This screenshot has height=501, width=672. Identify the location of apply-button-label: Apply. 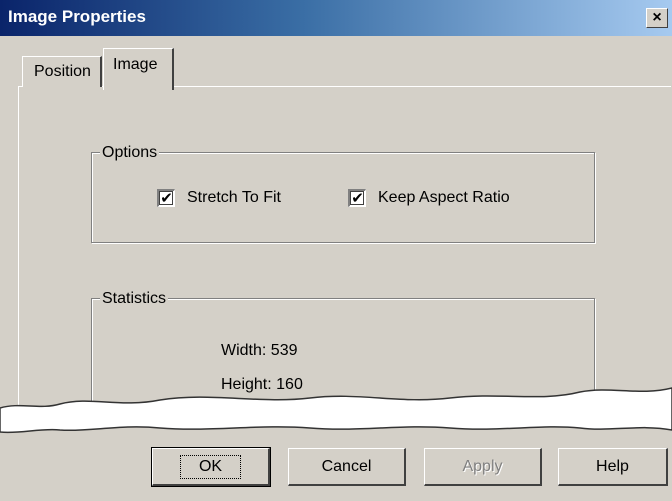
(482, 466).